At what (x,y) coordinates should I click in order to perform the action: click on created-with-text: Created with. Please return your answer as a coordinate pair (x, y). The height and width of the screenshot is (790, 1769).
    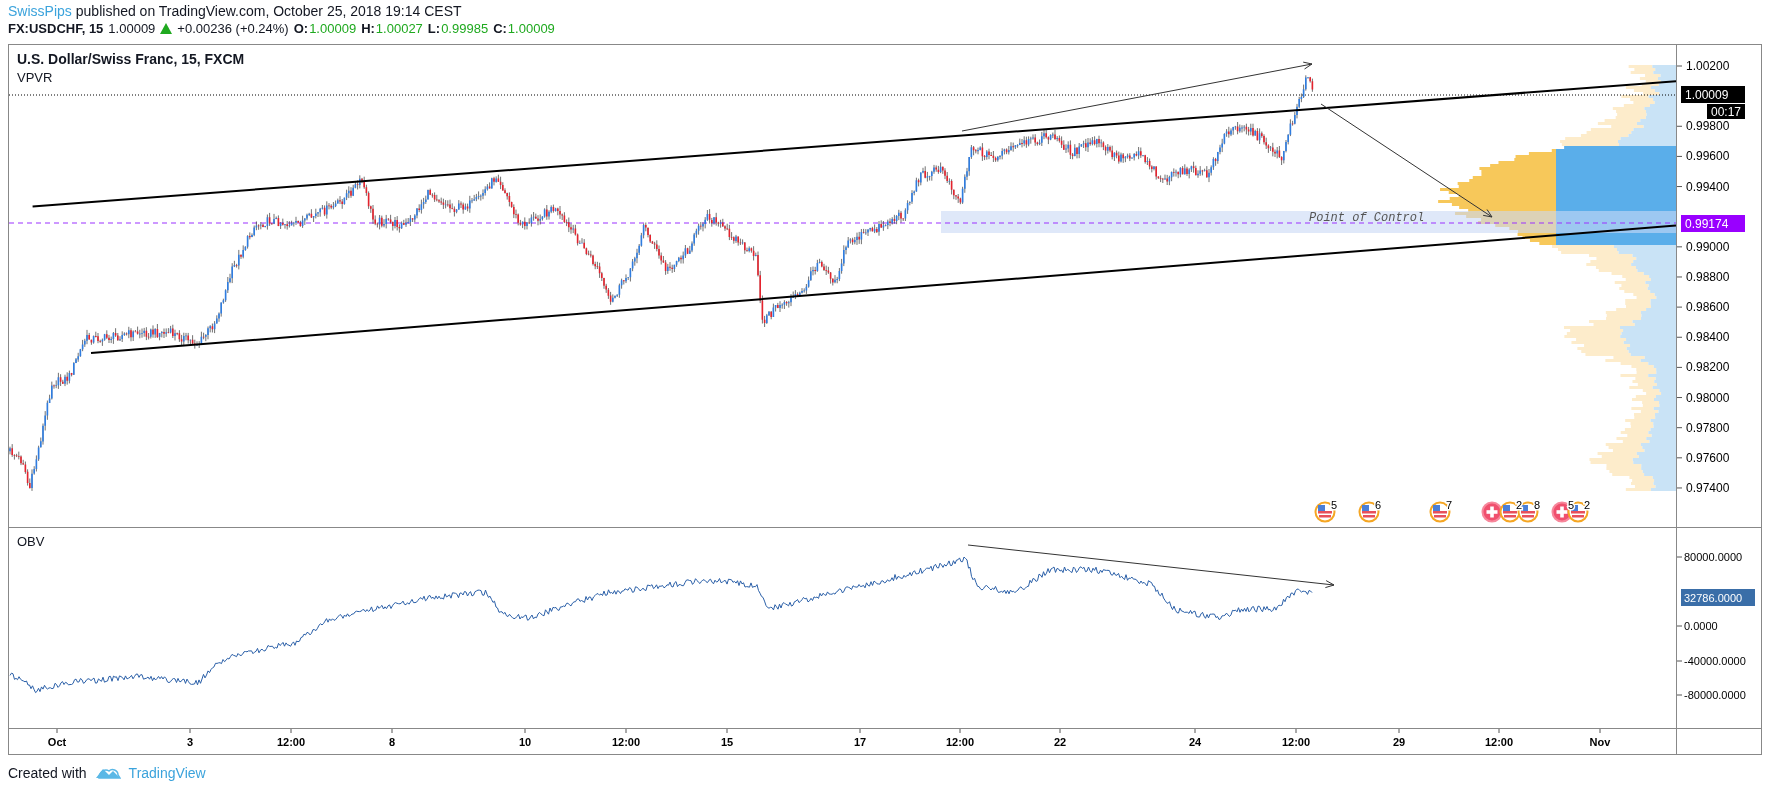
    Looking at the image, I should click on (47, 773).